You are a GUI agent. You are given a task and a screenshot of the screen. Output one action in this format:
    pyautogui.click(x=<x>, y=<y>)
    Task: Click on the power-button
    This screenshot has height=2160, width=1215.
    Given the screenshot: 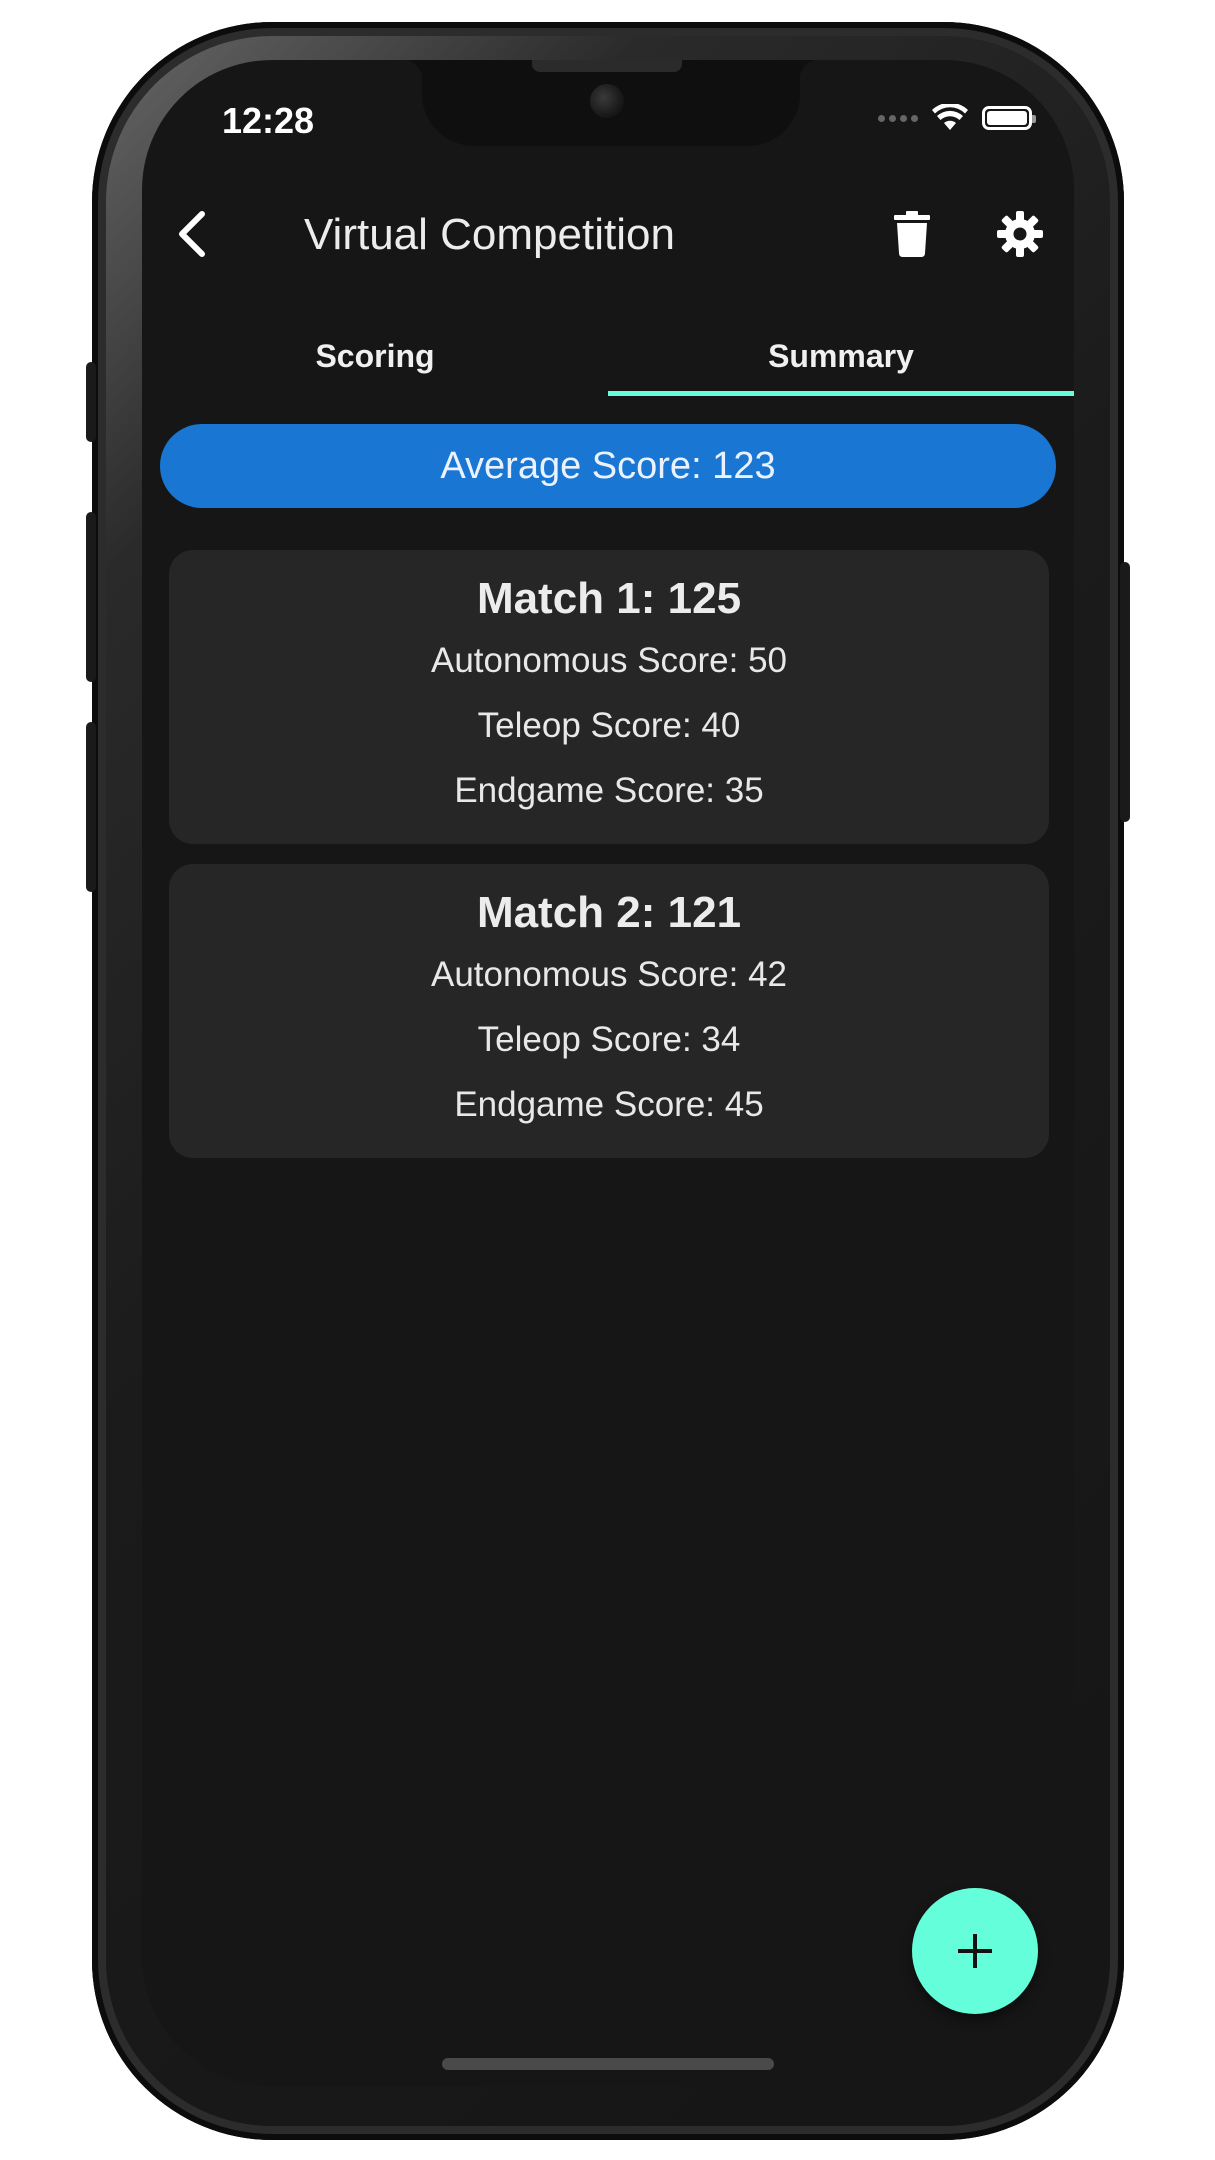 What is the action you would take?
    pyautogui.click(x=1125, y=692)
    